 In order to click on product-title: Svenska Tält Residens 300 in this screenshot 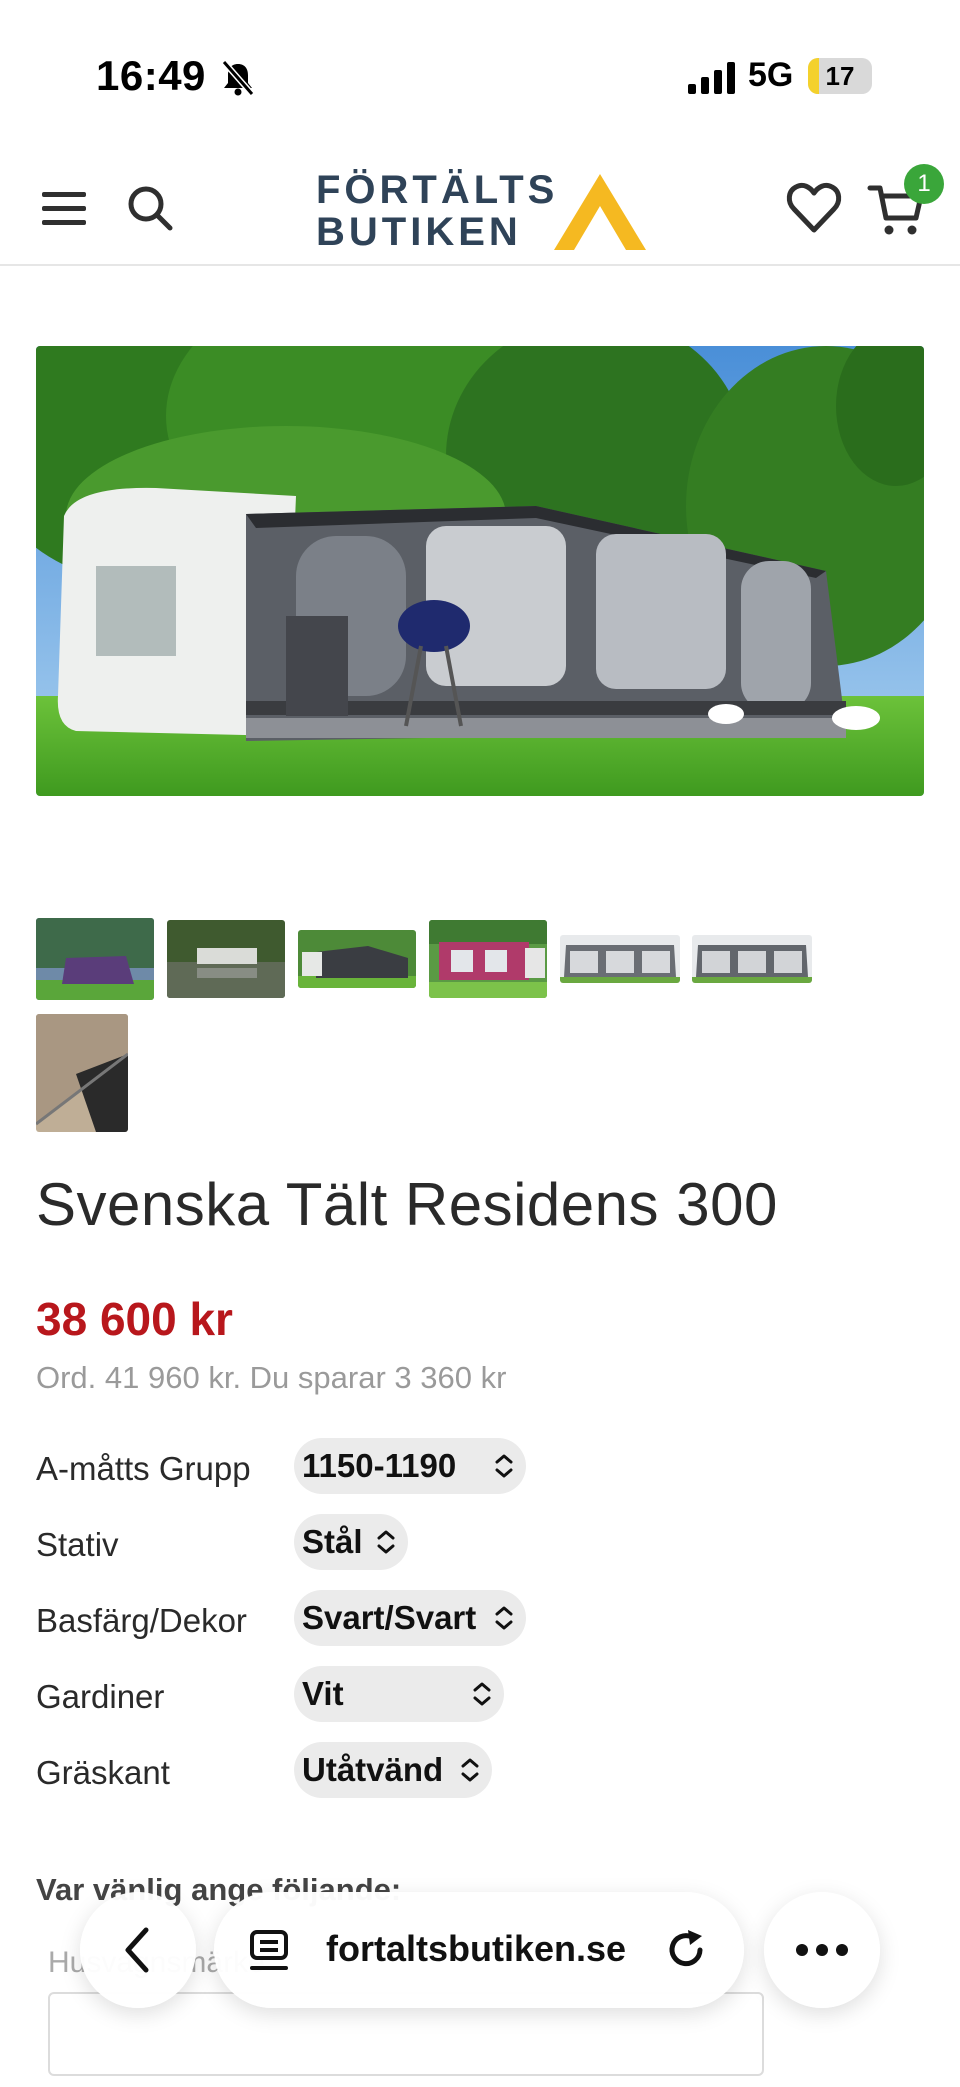, I will do `click(407, 1204)`.